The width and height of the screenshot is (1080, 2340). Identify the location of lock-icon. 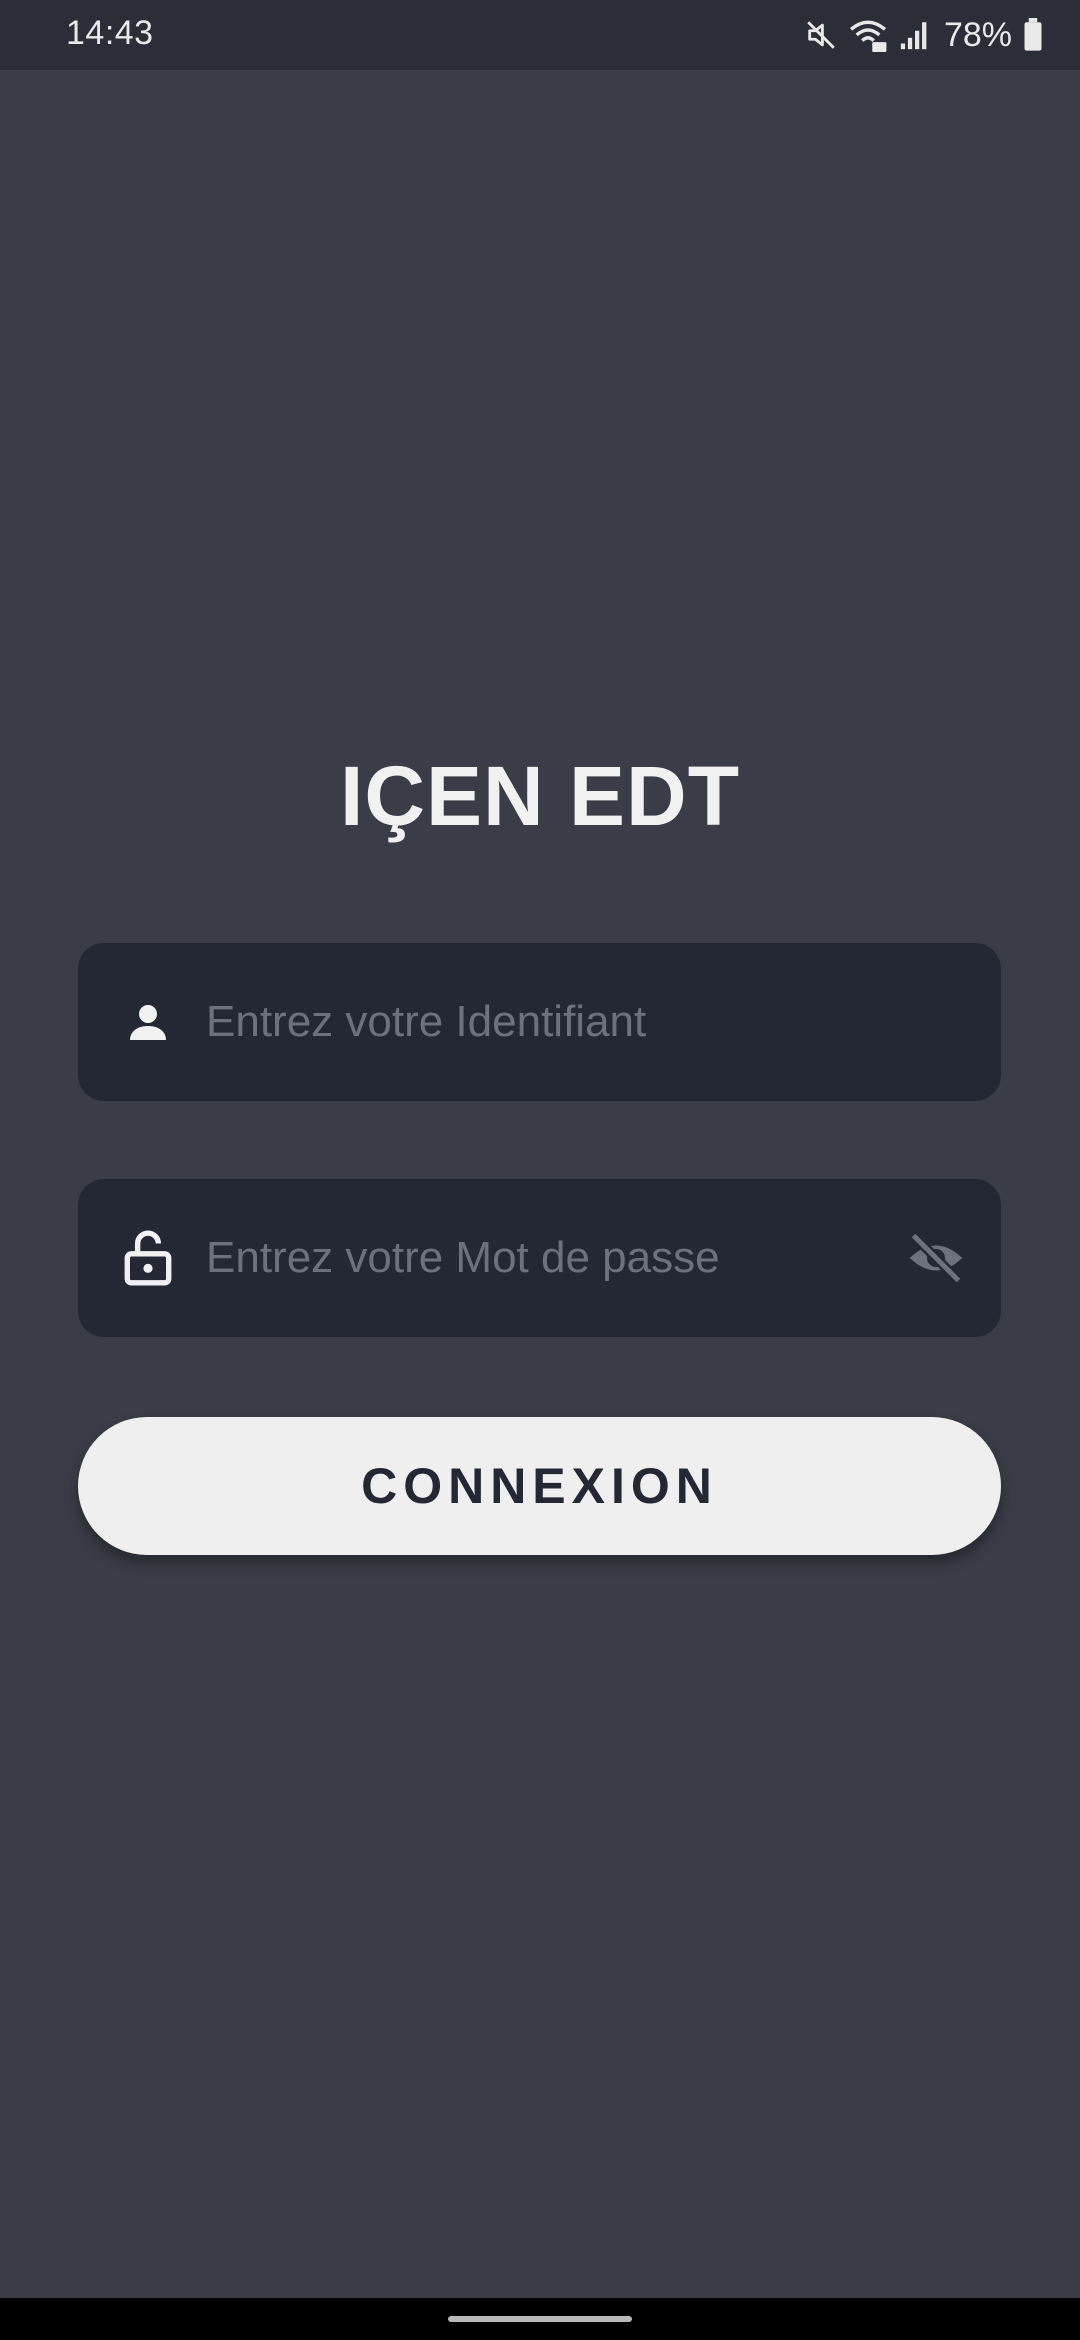
(148, 1258).